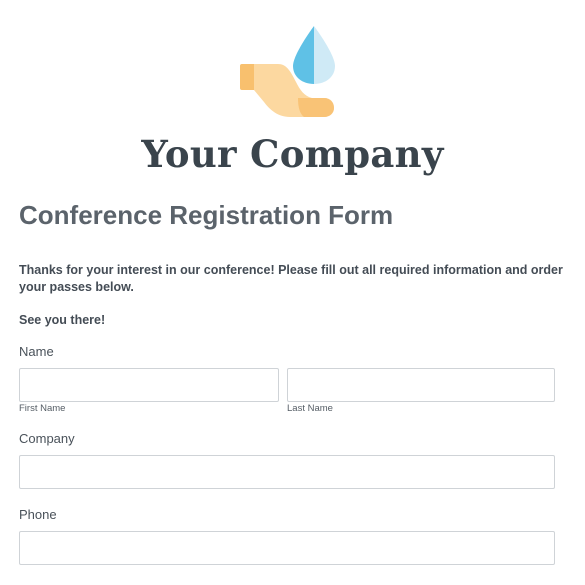 This screenshot has width=585, height=585. I want to click on company-input, so click(287, 472).